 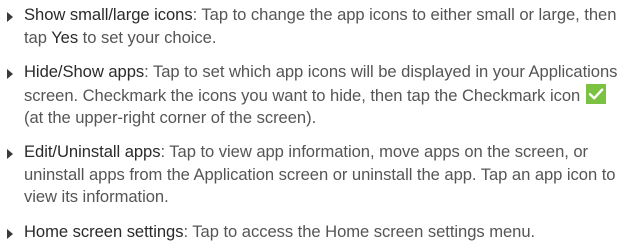 I want to click on item-term: Hide/Show apps, so click(x=84, y=71).